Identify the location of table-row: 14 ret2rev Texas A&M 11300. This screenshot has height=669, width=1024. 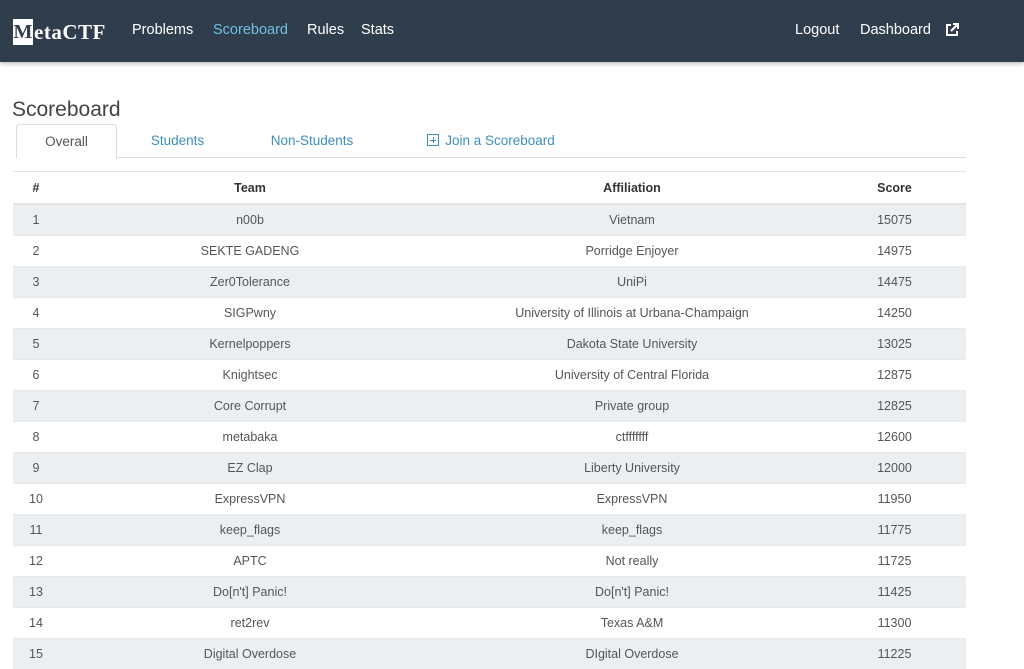
(489, 623).